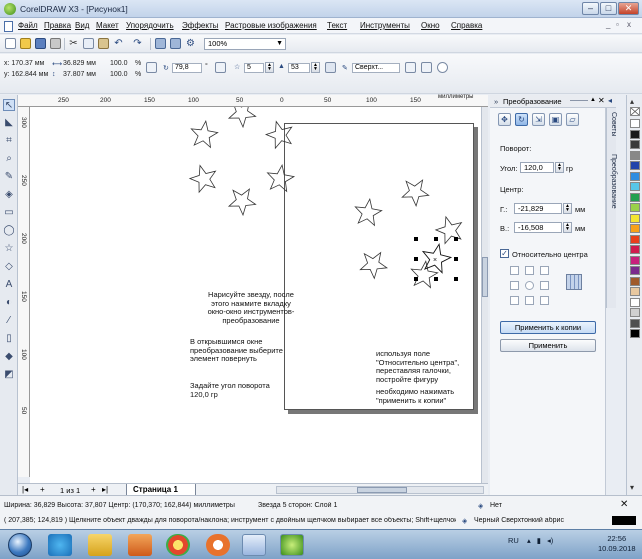 The image size is (642, 559). What do you see at coordinates (9, 285) in the screenshot?
I see `text-tool-icon: A` at bounding box center [9, 285].